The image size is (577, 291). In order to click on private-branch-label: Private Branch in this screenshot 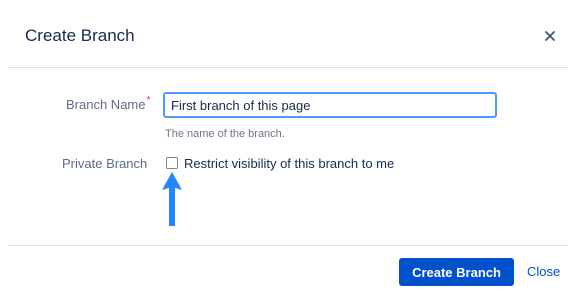, I will do `click(105, 163)`.